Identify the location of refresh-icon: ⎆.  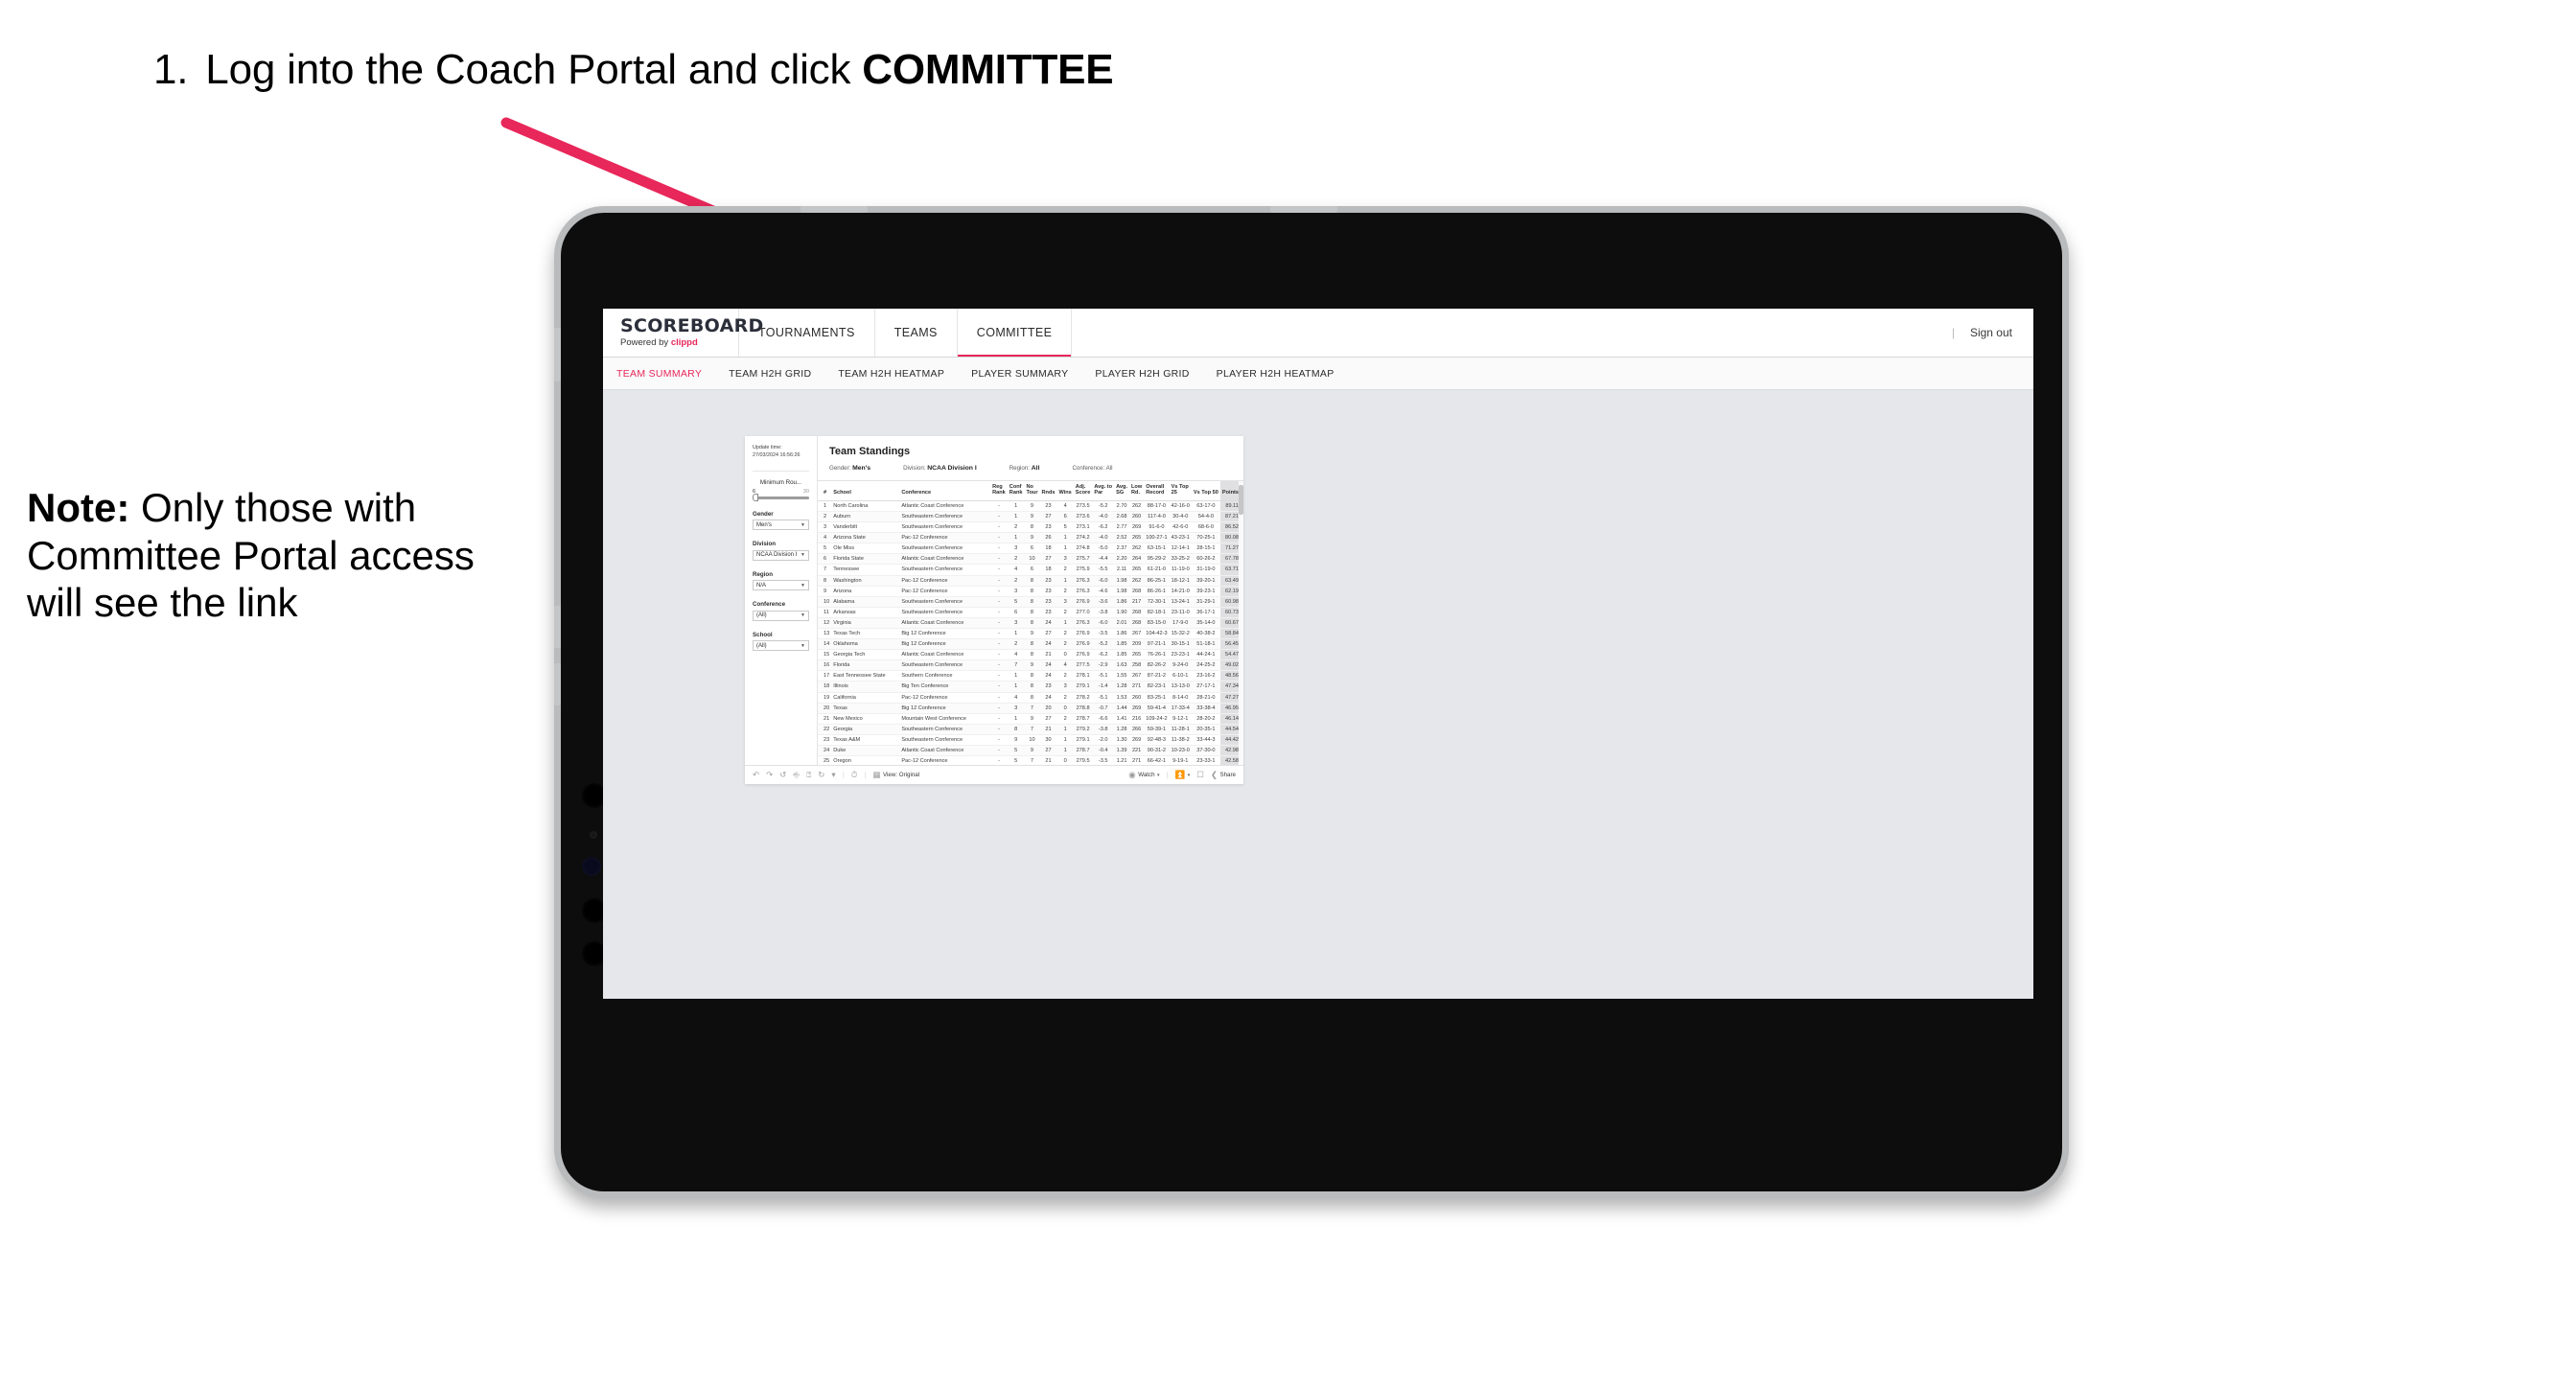
(797, 775).